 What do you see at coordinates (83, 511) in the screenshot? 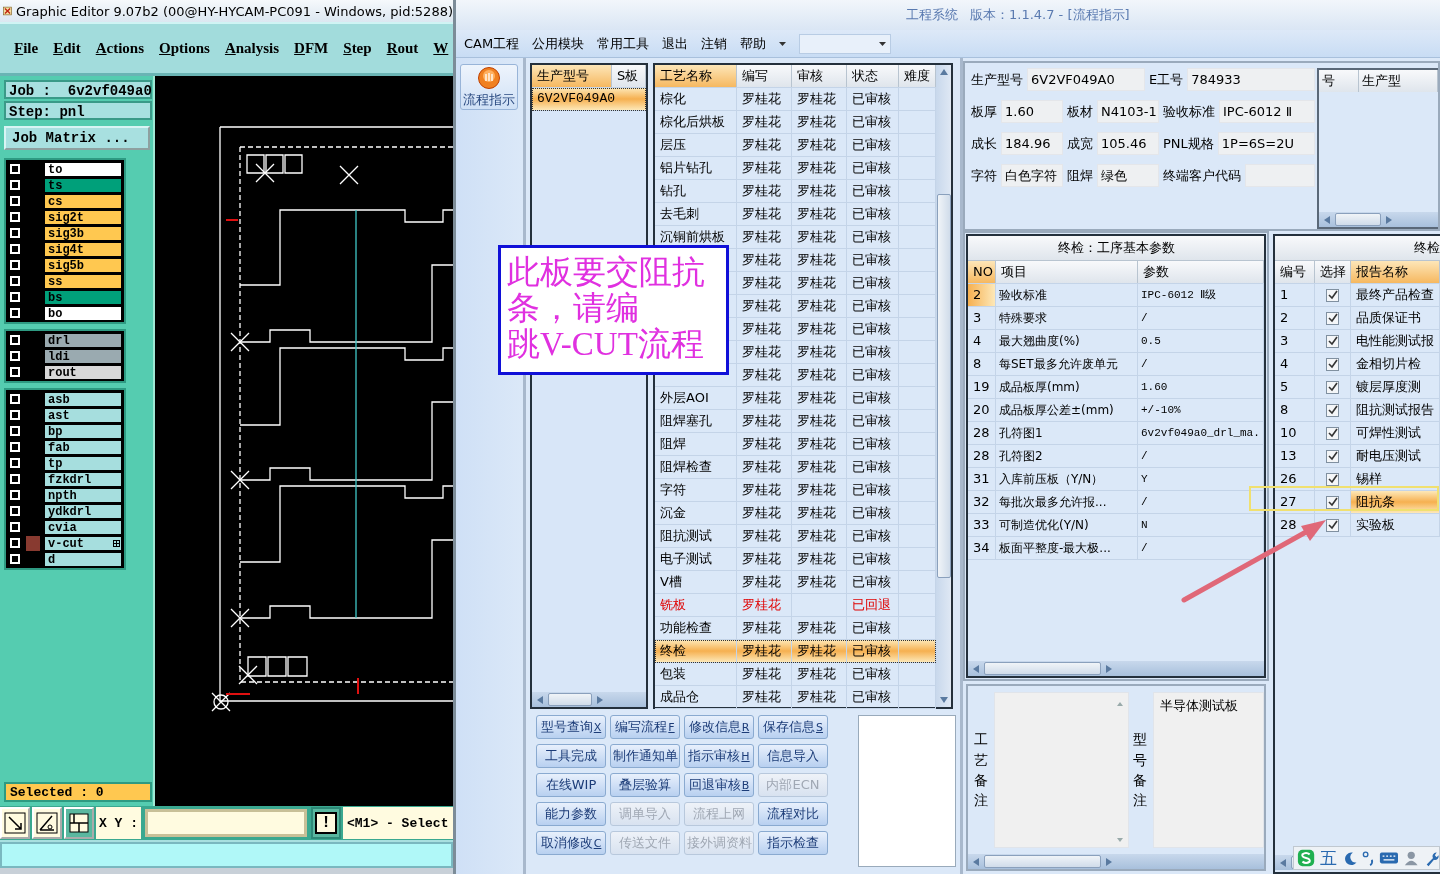
I see `layer-name: ydkdrl` at bounding box center [83, 511].